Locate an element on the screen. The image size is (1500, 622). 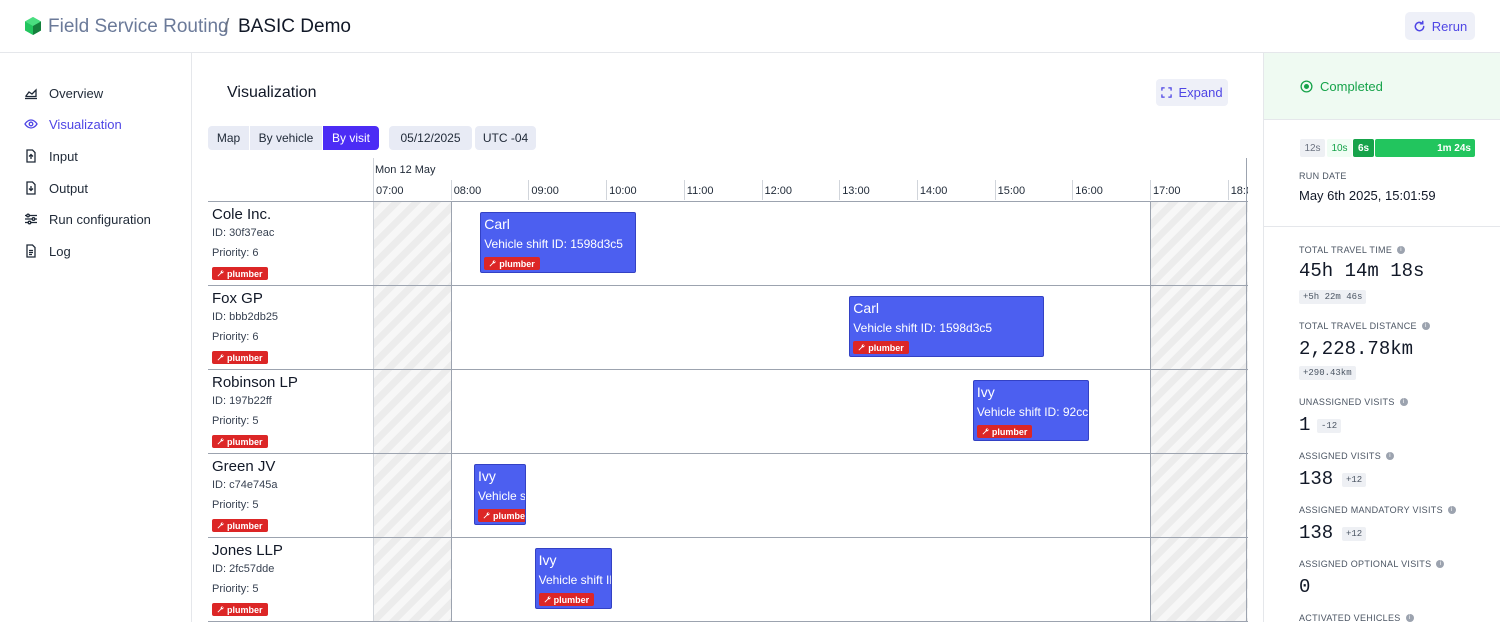
app-header: Field Service Routing / BASIC Demo Rerun is located at coordinates (750, 26).